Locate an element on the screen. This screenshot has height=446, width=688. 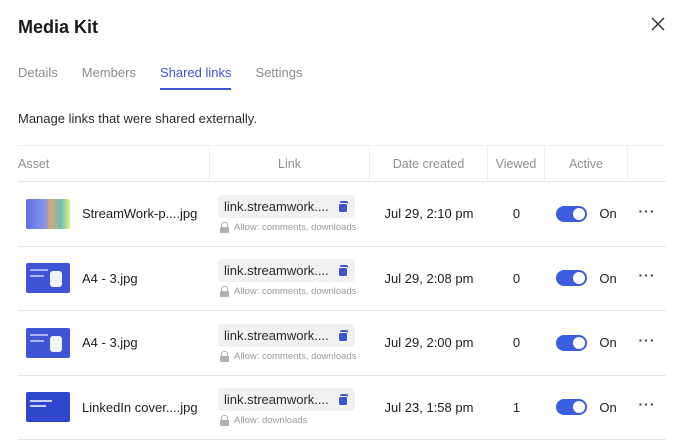
date-cell: Jul 29, 2:08 pm is located at coordinates (429, 279).